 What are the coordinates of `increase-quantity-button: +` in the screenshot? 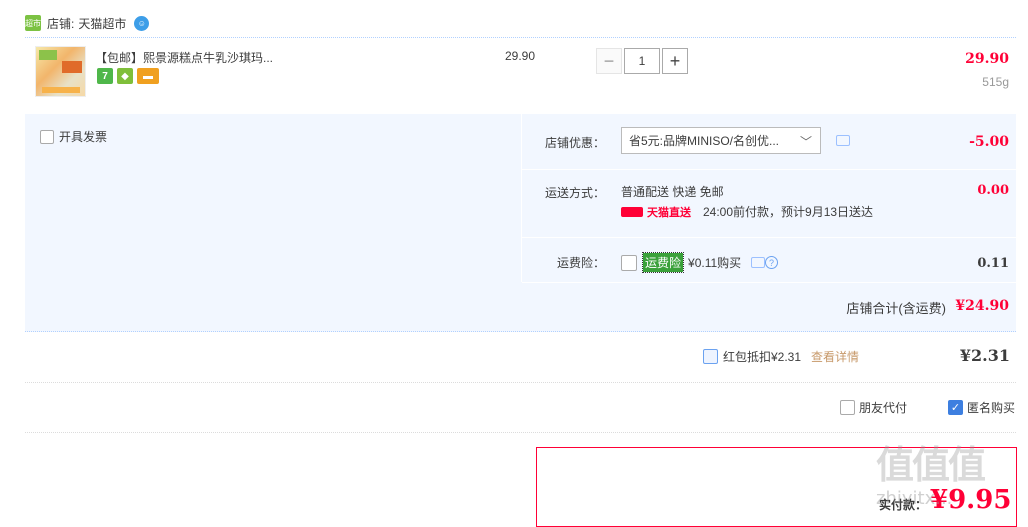 It's located at (675, 61).